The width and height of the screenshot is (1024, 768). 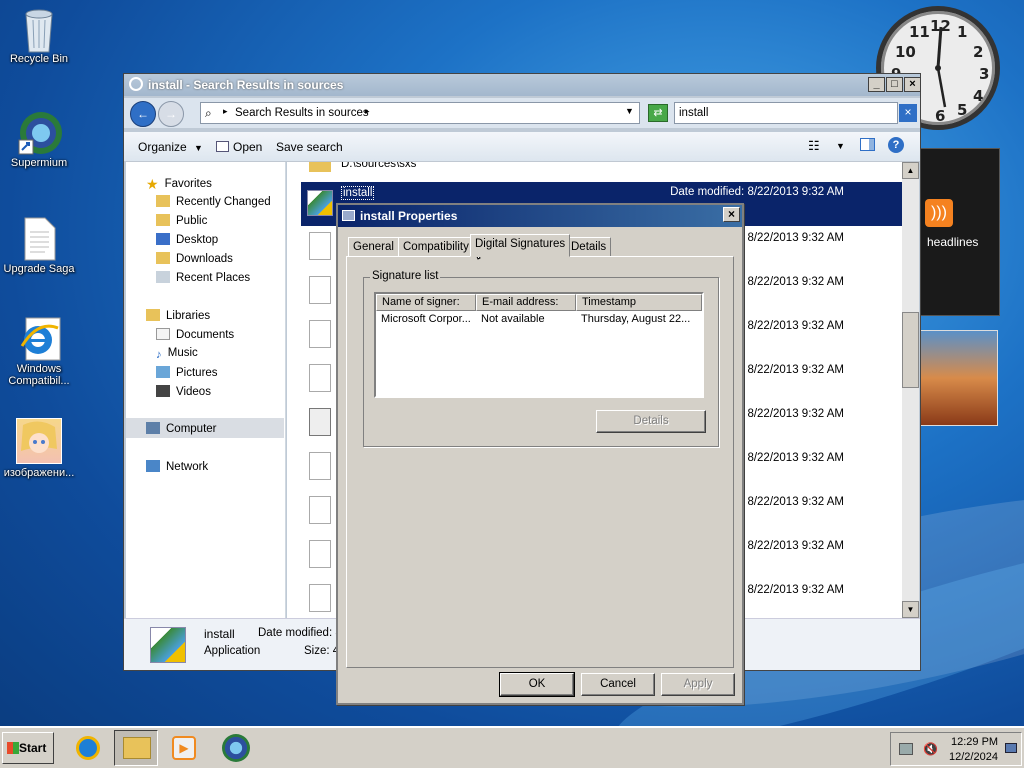 What do you see at coordinates (163, 277) in the screenshot?
I see `recent-places-icon` at bounding box center [163, 277].